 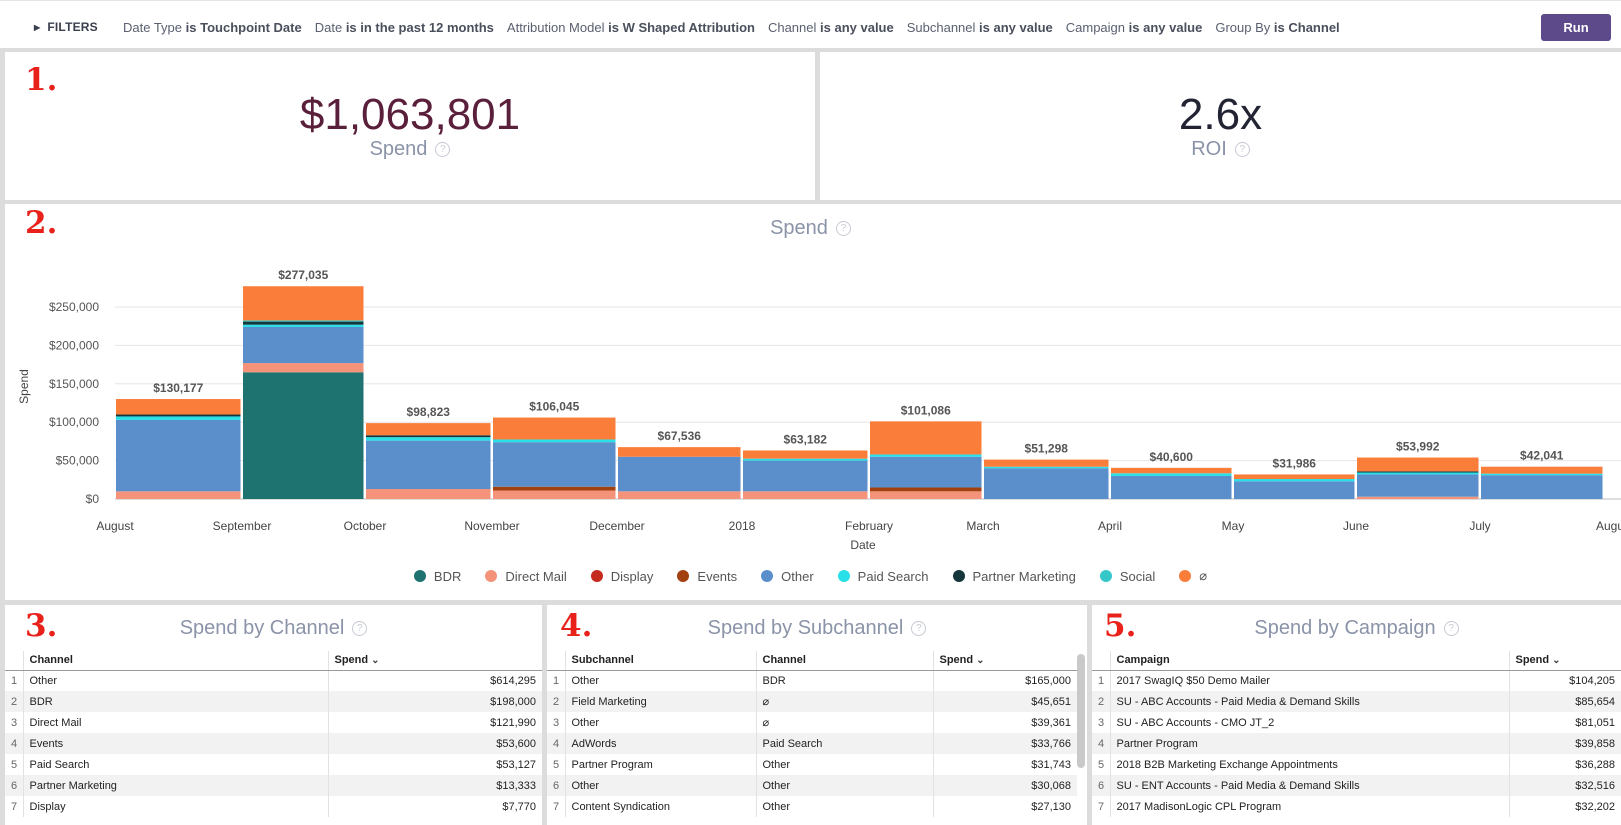 What do you see at coordinates (596, 576) in the screenshot?
I see `legend-swatch` at bounding box center [596, 576].